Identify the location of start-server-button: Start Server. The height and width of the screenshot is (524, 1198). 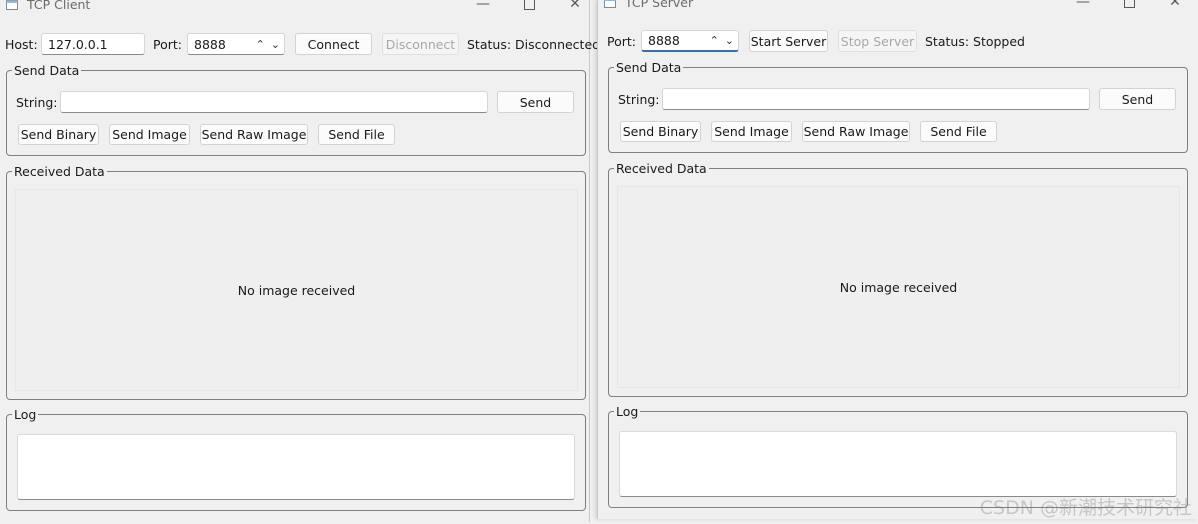
(788, 41).